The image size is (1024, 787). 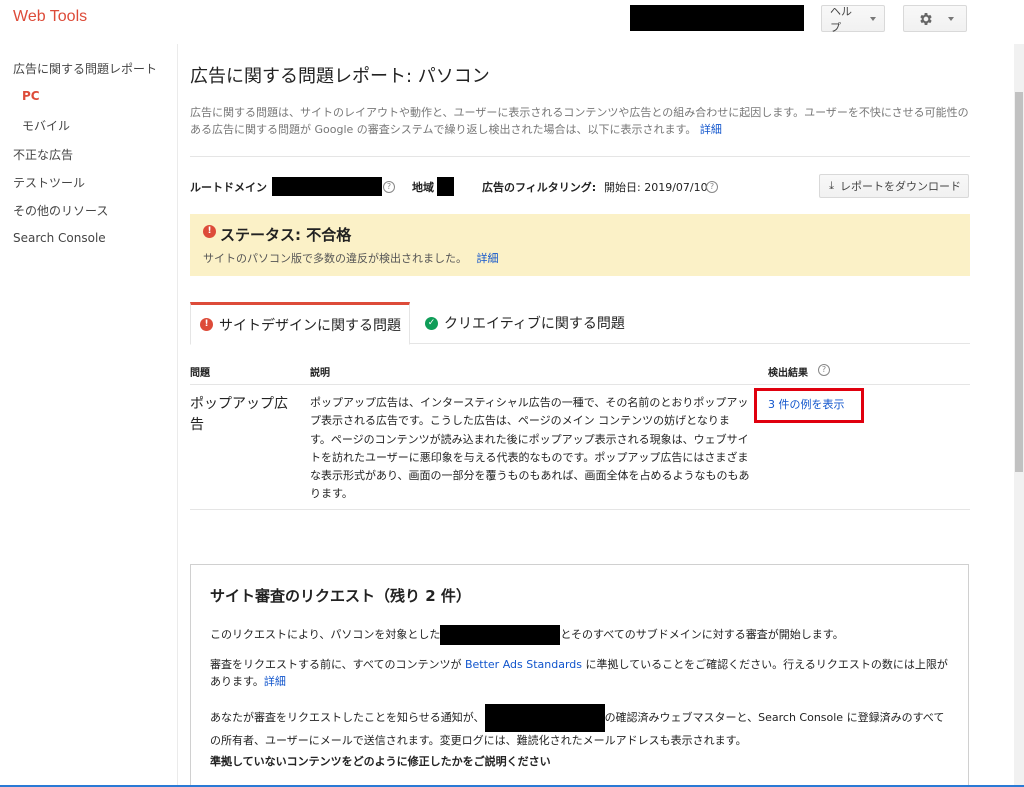 I want to click on paragraph-text: とそのすべてのサブドメインに対する審査が開始します。, so click(x=702, y=634).